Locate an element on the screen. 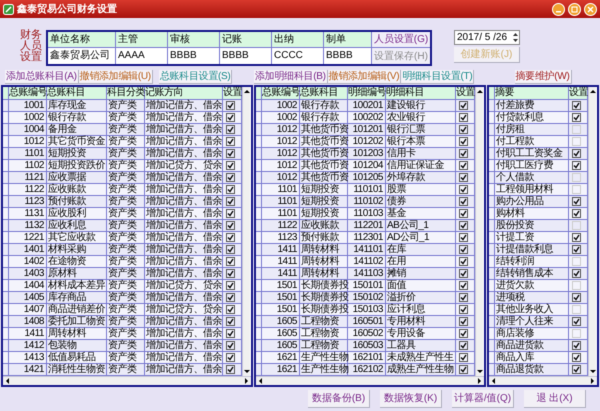 The image size is (600, 411). column-header: 主管 is located at coordinates (142, 40).